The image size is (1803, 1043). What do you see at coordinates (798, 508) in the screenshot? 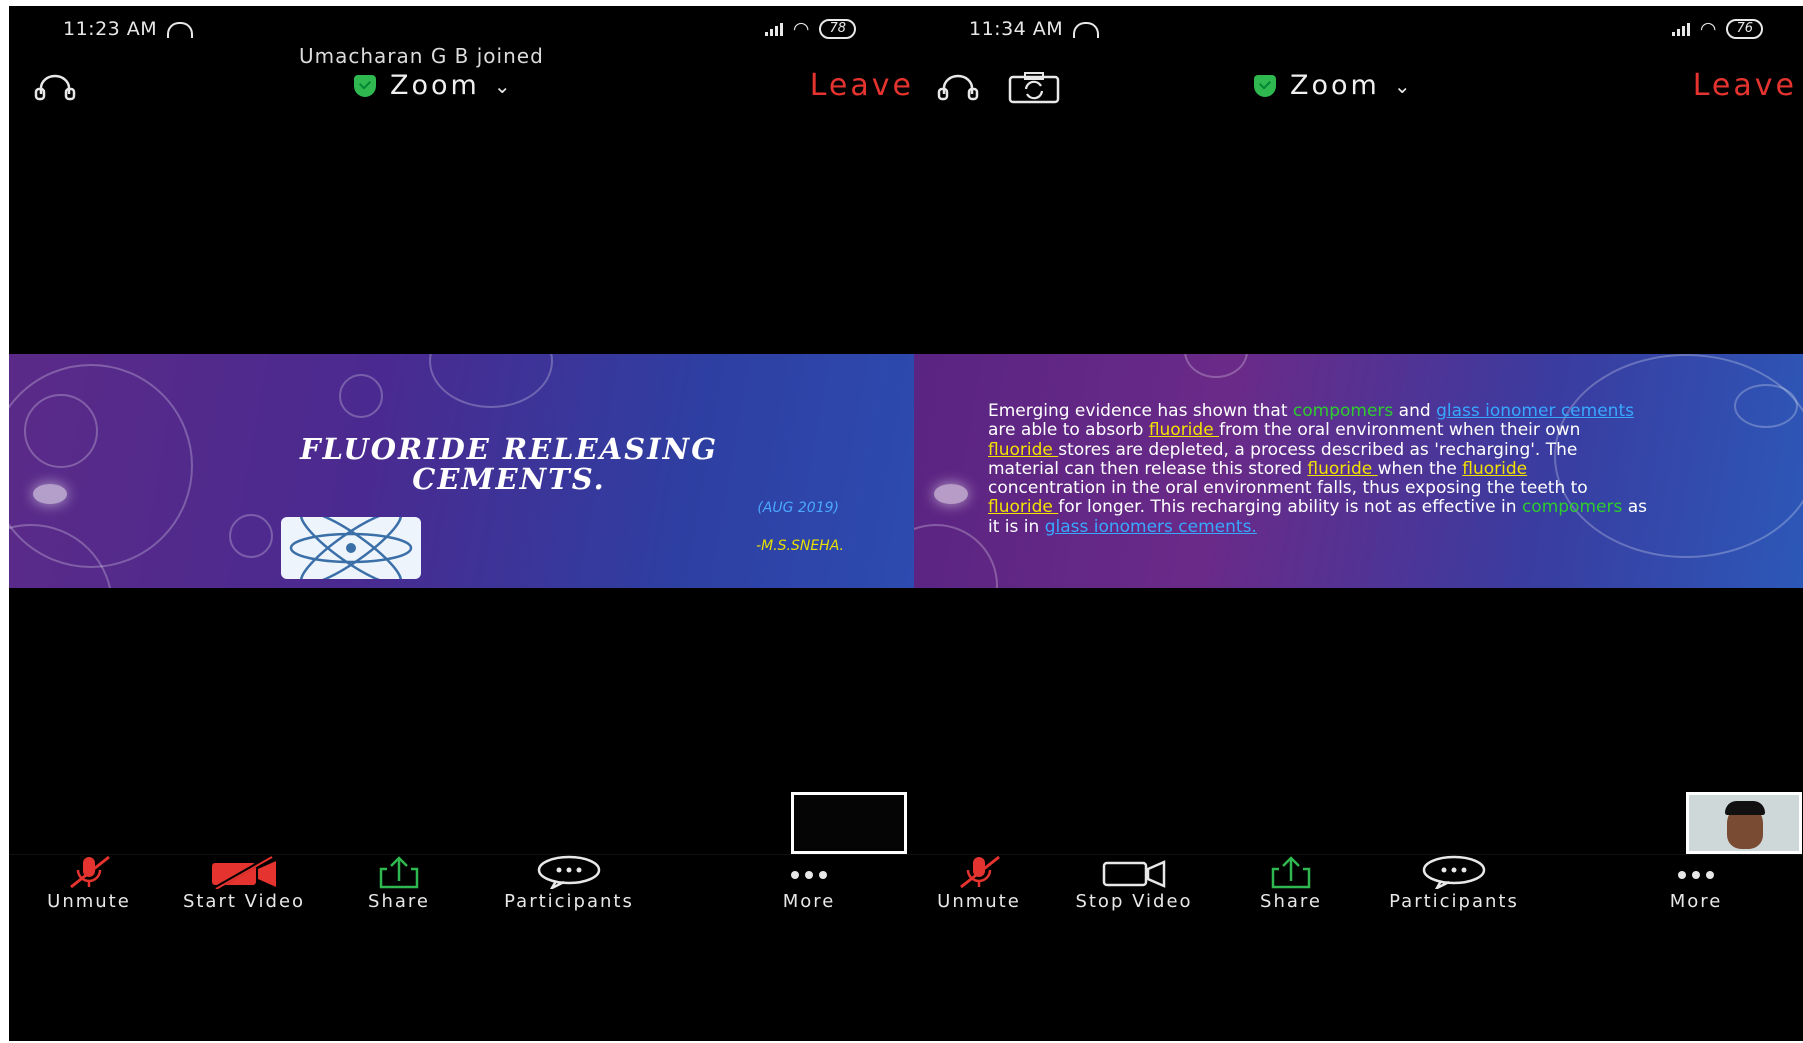
I see `slide-date: (AUG 2019)` at bounding box center [798, 508].